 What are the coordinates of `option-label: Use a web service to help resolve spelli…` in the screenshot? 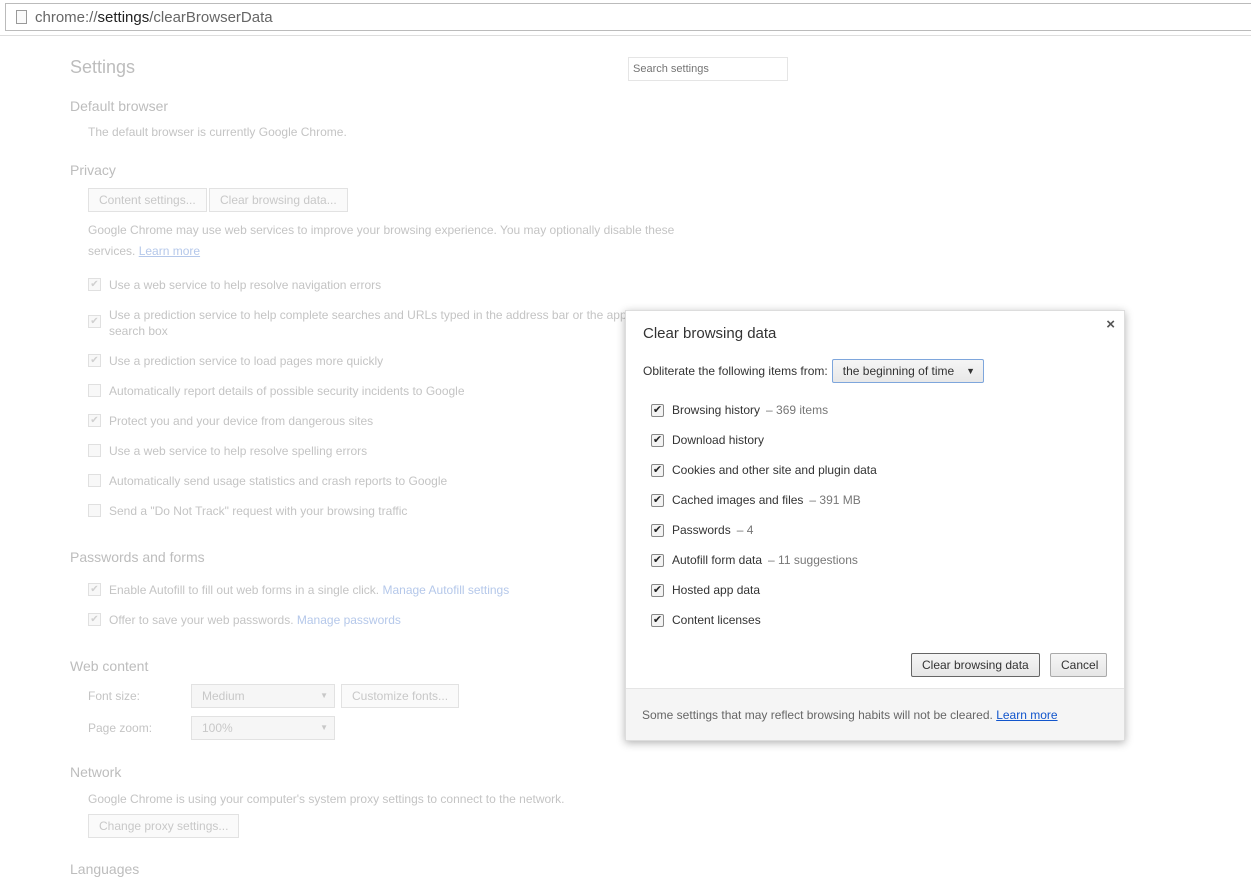 It's located at (238, 451).